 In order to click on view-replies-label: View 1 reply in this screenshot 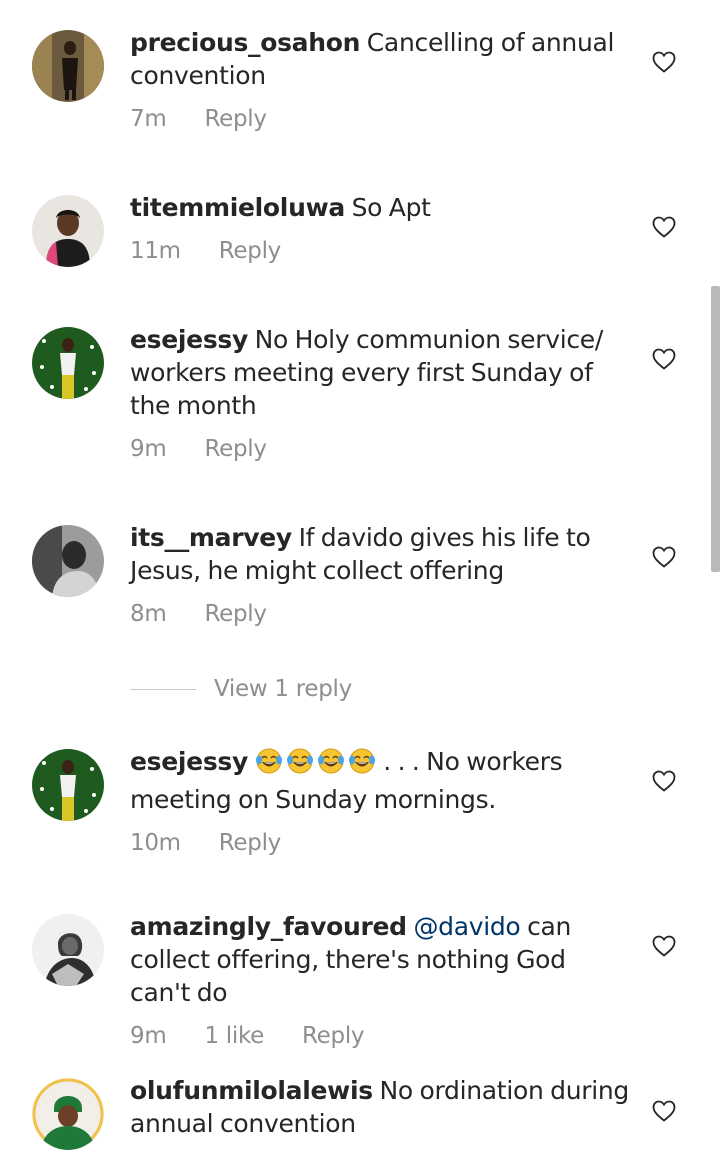, I will do `click(283, 689)`.